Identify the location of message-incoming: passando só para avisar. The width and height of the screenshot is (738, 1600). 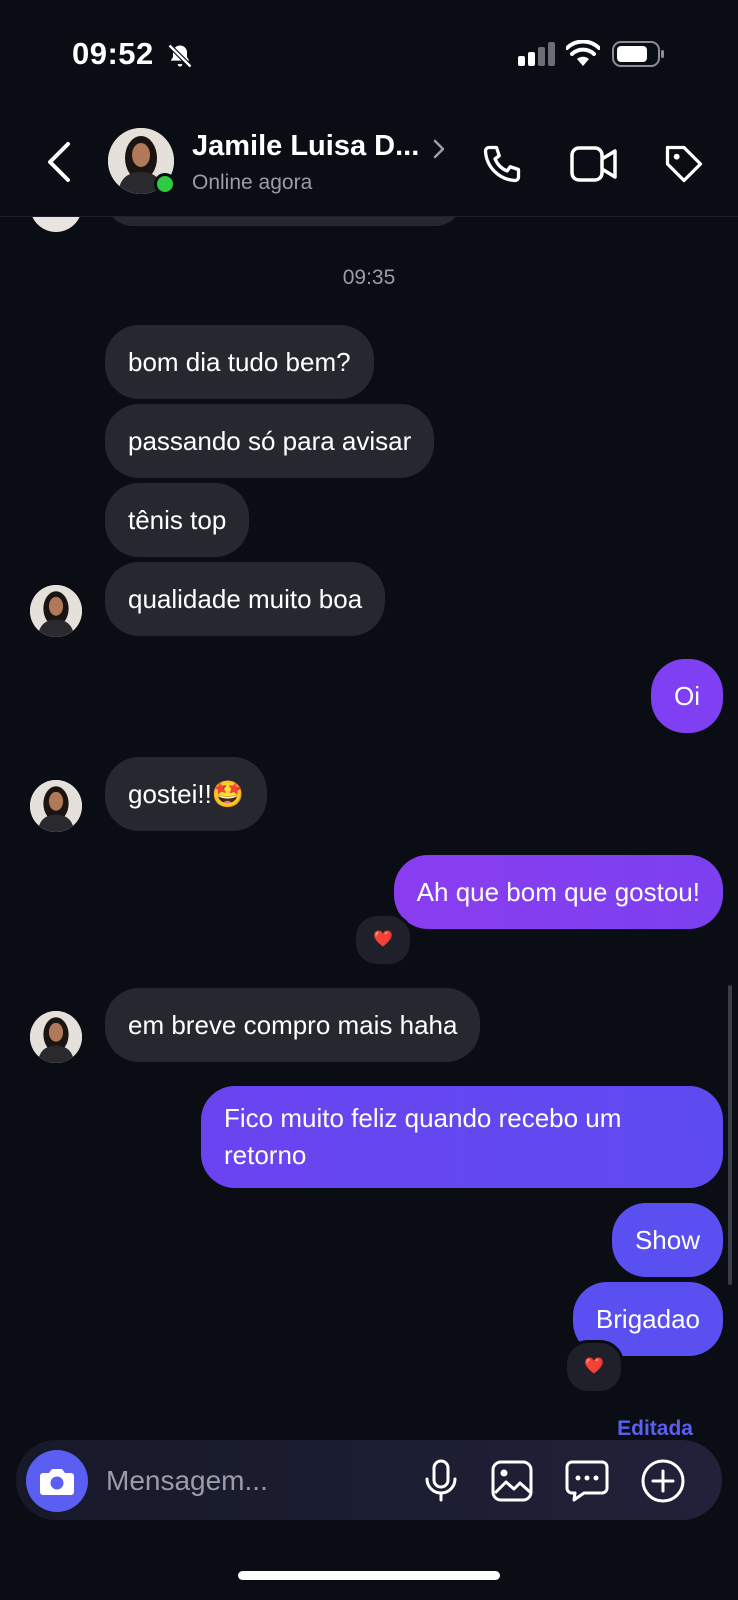
(270, 441).